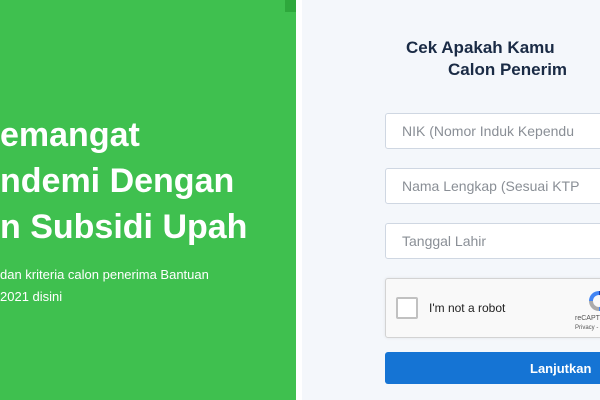 The image size is (600, 400). What do you see at coordinates (492, 241) in the screenshot?
I see `birth-date-input` at bounding box center [492, 241].